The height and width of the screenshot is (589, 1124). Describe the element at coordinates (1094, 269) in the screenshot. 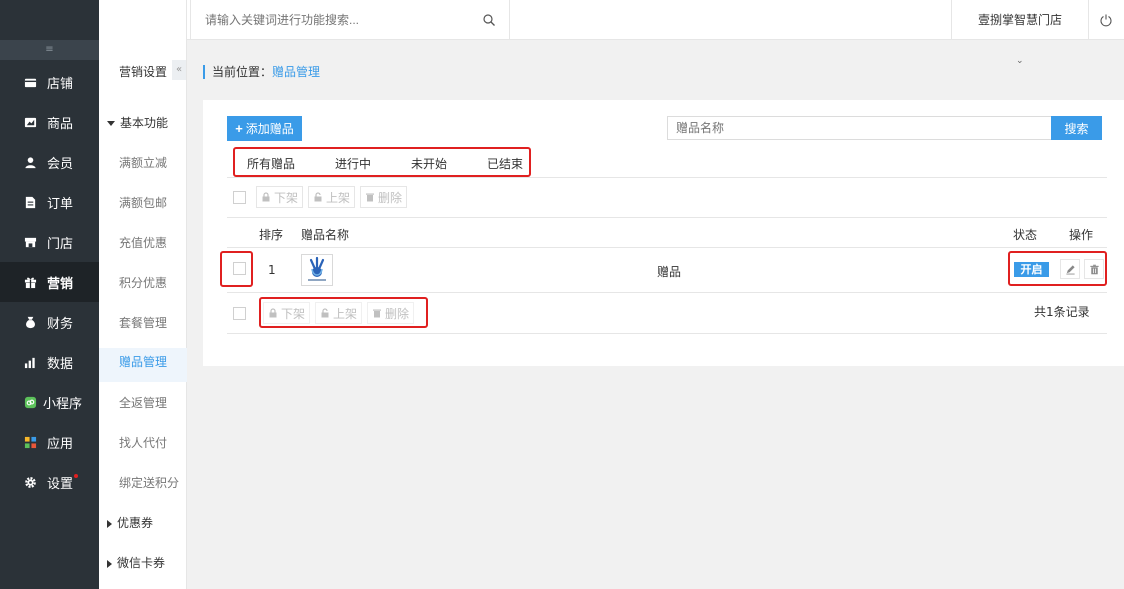

I see `row-delete-button` at that location.